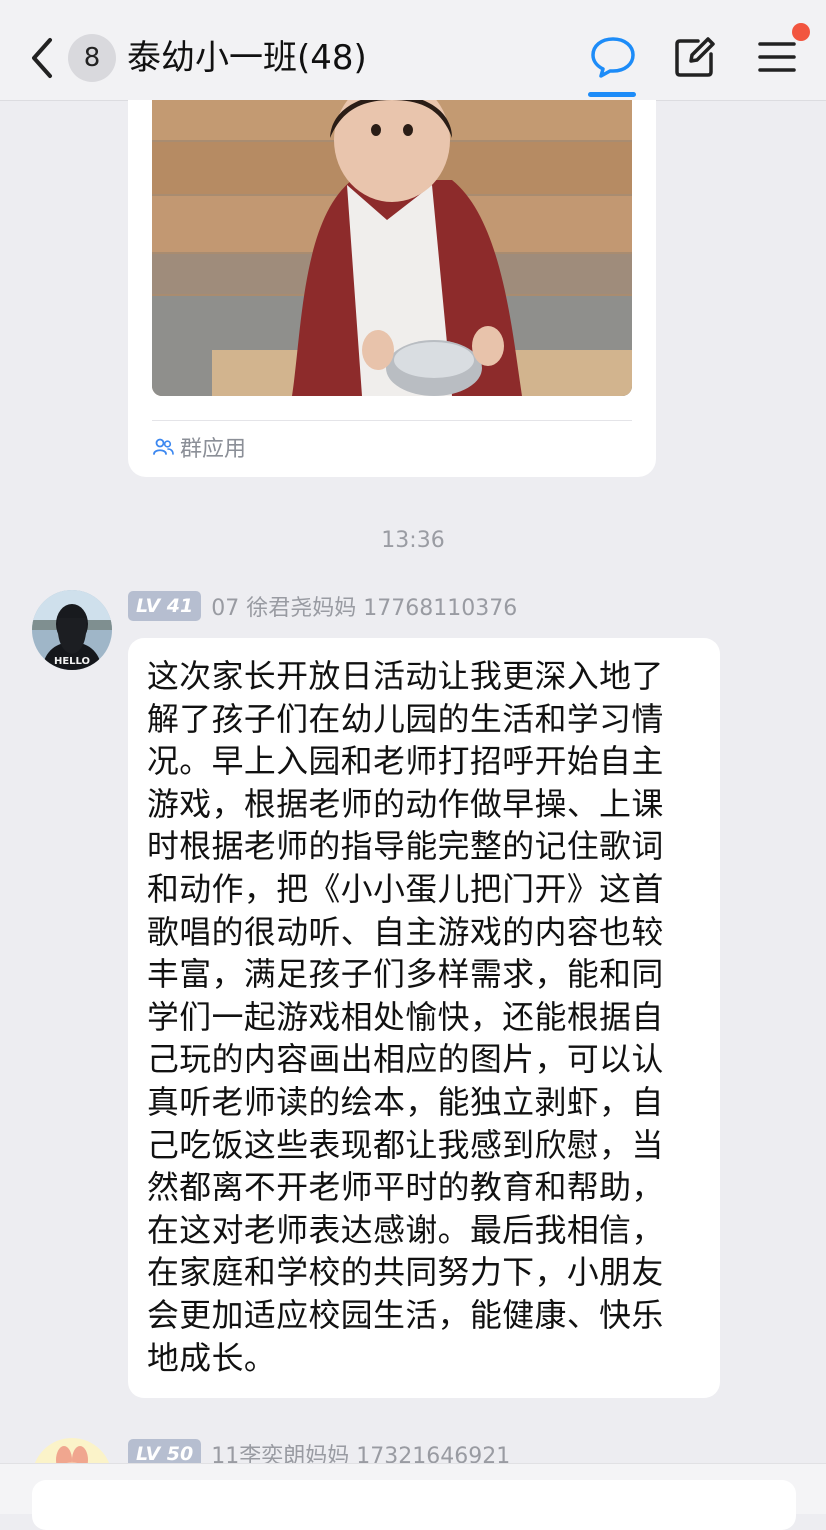 The height and width of the screenshot is (1530, 826). Describe the element at coordinates (72, 630) in the screenshot. I see `avatar: HELLO` at that location.